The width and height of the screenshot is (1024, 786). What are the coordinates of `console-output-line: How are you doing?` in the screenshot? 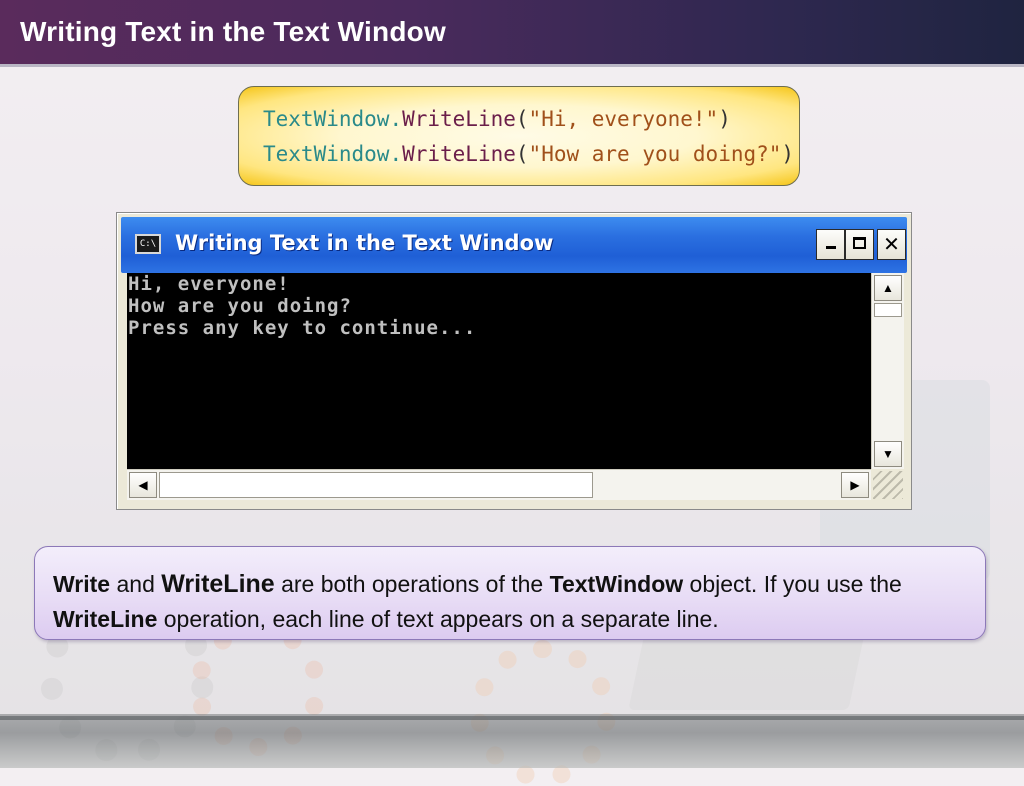 It's located at (240, 306).